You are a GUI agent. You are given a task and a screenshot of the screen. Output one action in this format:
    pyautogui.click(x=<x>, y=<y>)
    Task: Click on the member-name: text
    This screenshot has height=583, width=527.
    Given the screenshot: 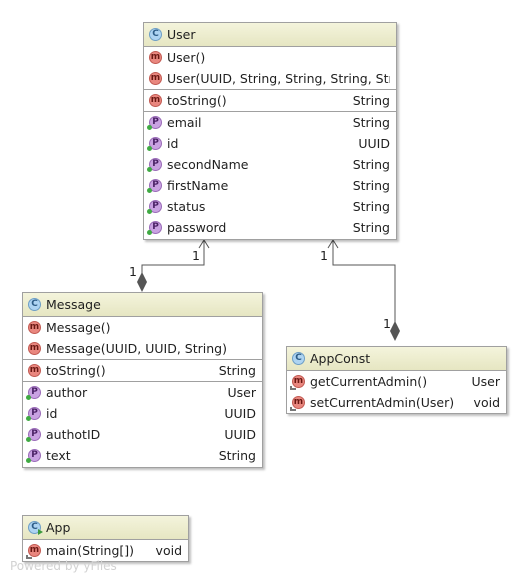 What is the action you would take?
    pyautogui.click(x=58, y=455)
    